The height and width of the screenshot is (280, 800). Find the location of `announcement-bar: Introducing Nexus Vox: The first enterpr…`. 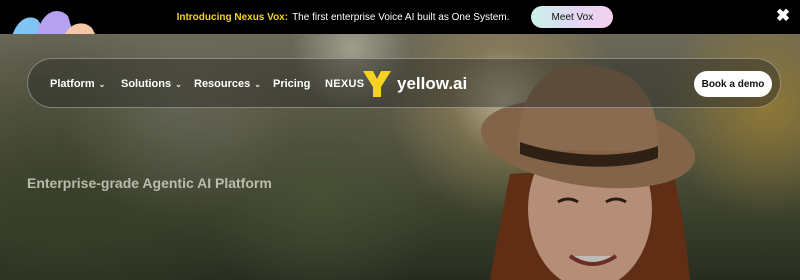

announcement-bar: Introducing Nexus Vox: The first enterpr… is located at coordinates (400, 18).